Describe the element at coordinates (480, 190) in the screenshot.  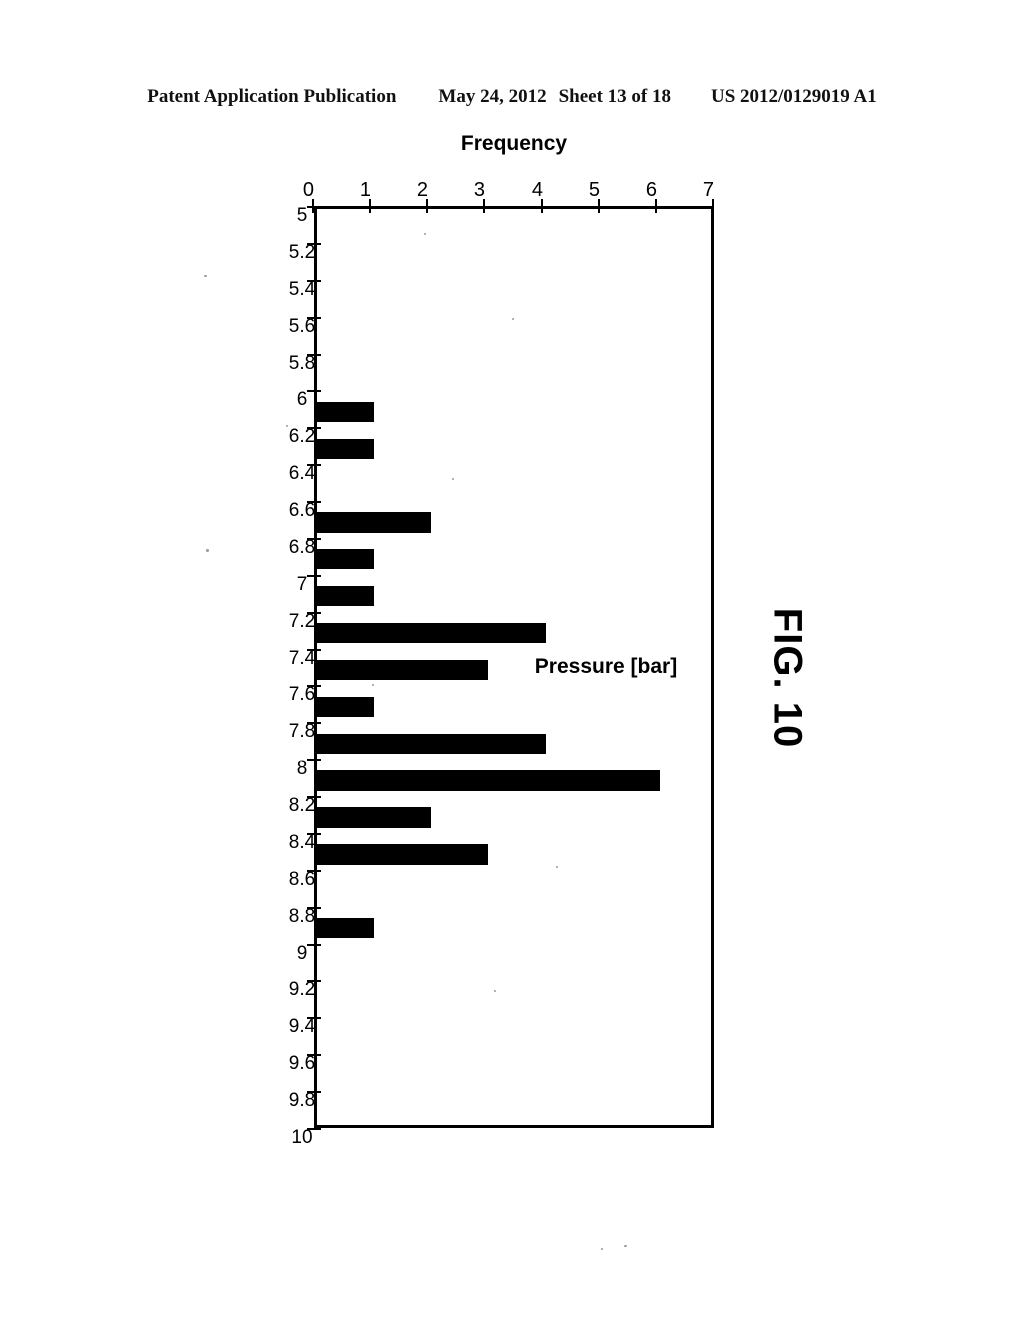
I see `frequency-tick-label: 3` at that location.